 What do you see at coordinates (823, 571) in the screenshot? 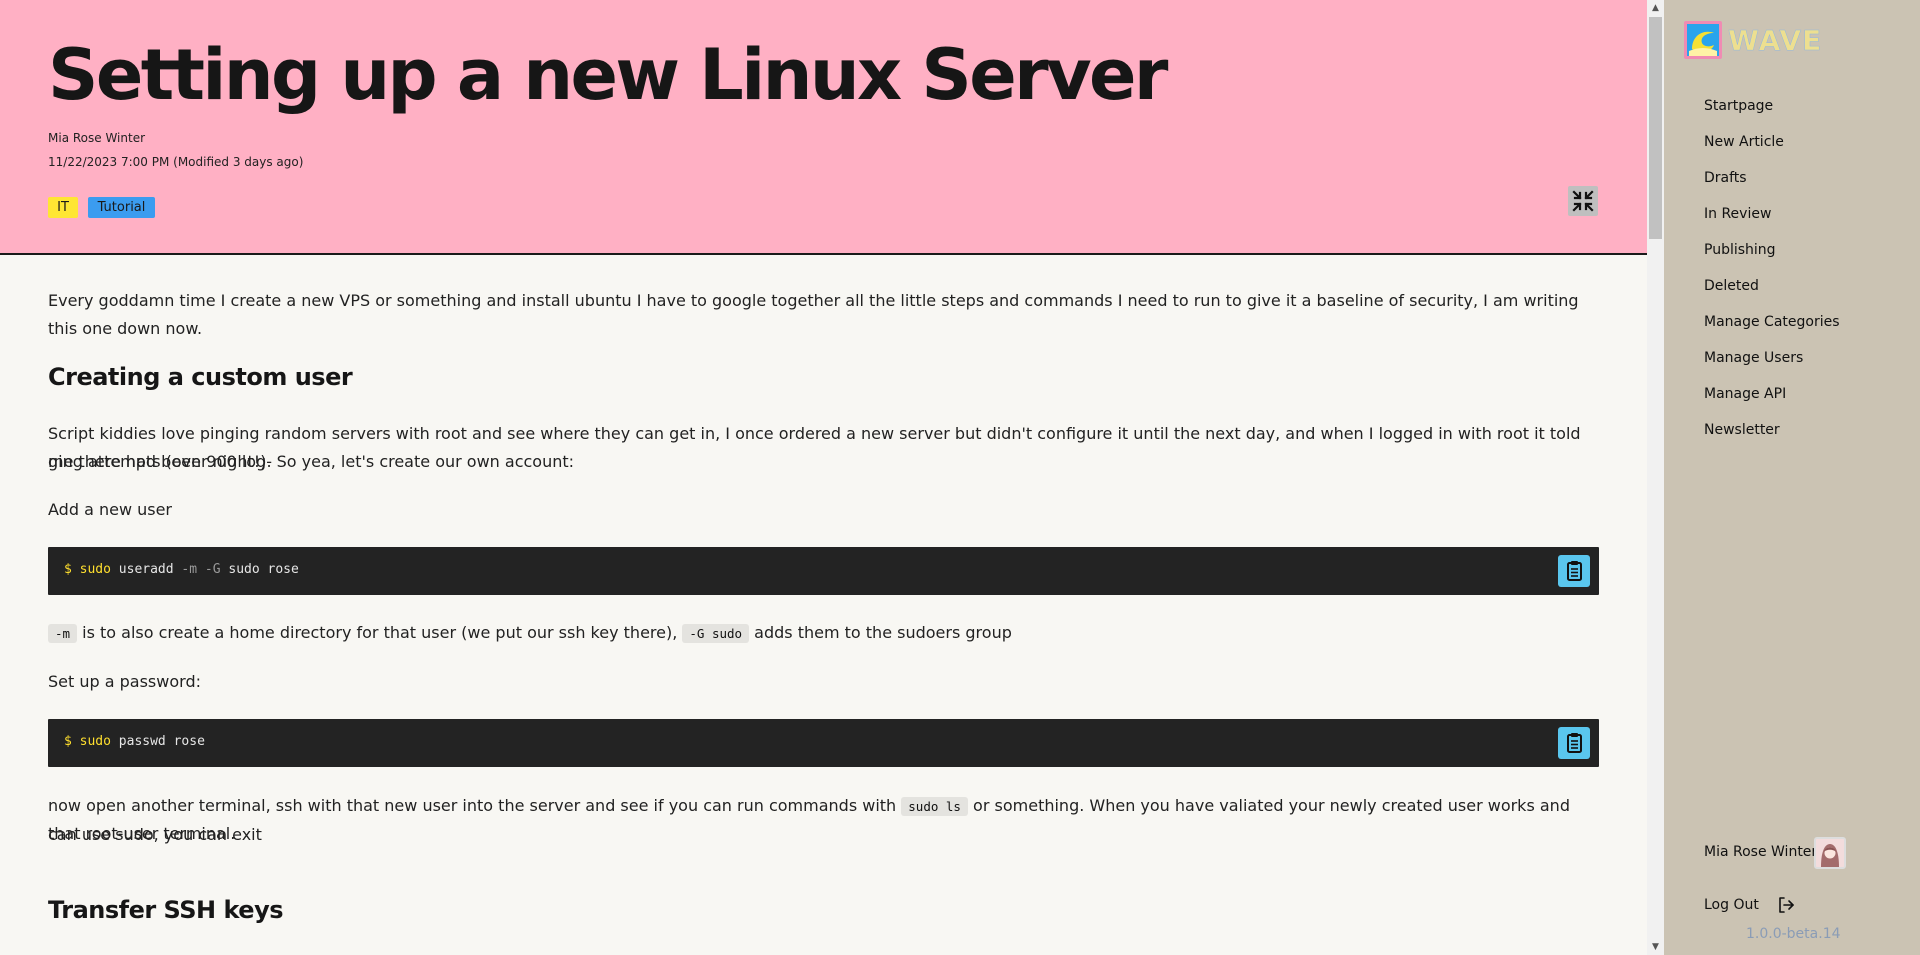
I see `code-block-useradd: $ sudo useradd -m -G sudo rose` at bounding box center [823, 571].